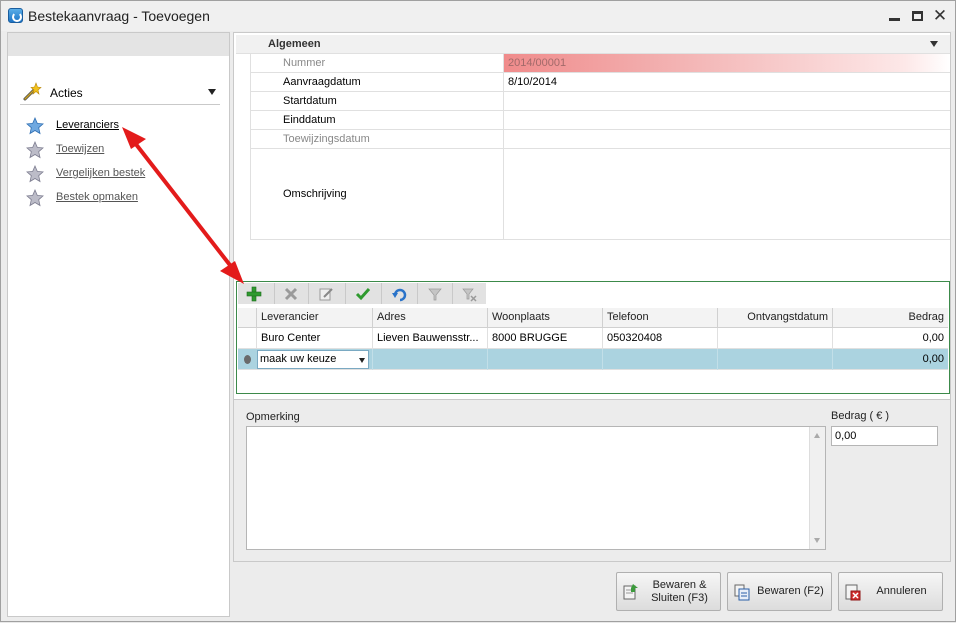  What do you see at coordinates (901, 591) in the screenshot?
I see `cancel-label: Annuleren` at bounding box center [901, 591].